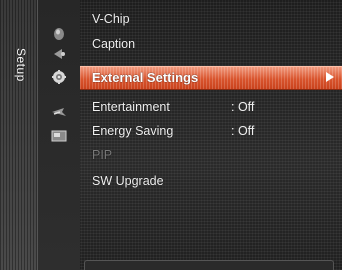 The image size is (342, 270). I want to click on category-side-tab: Setup, so click(19, 135).